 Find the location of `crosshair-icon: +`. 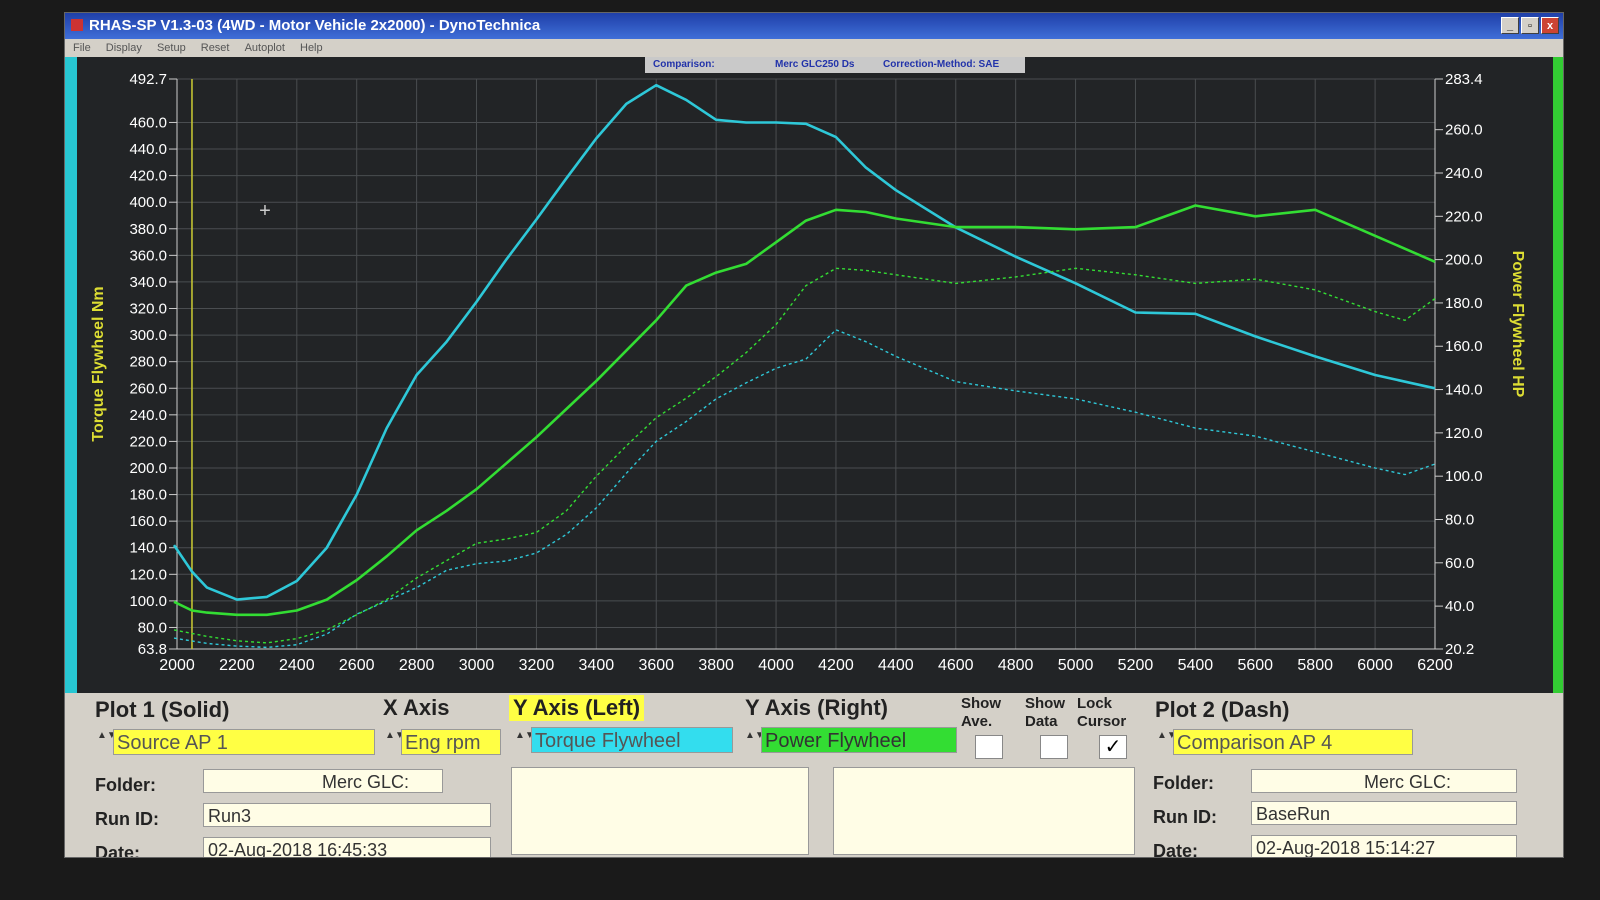

crosshair-icon: + is located at coordinates (265, 211).